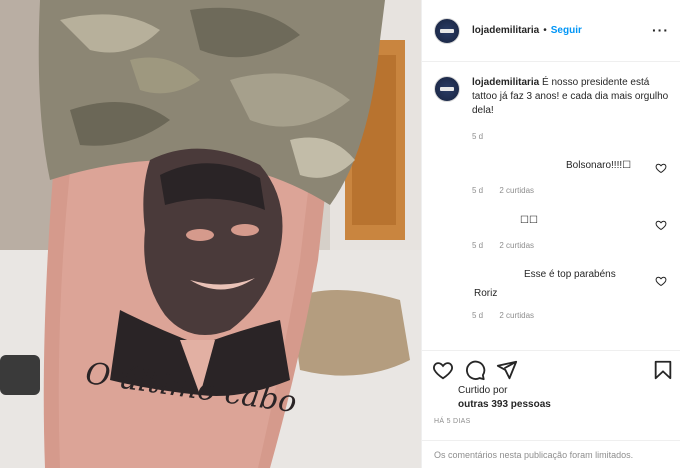 The image size is (680, 468). I want to click on post-header: lojademilitaria • Seguir ···, so click(551, 31).